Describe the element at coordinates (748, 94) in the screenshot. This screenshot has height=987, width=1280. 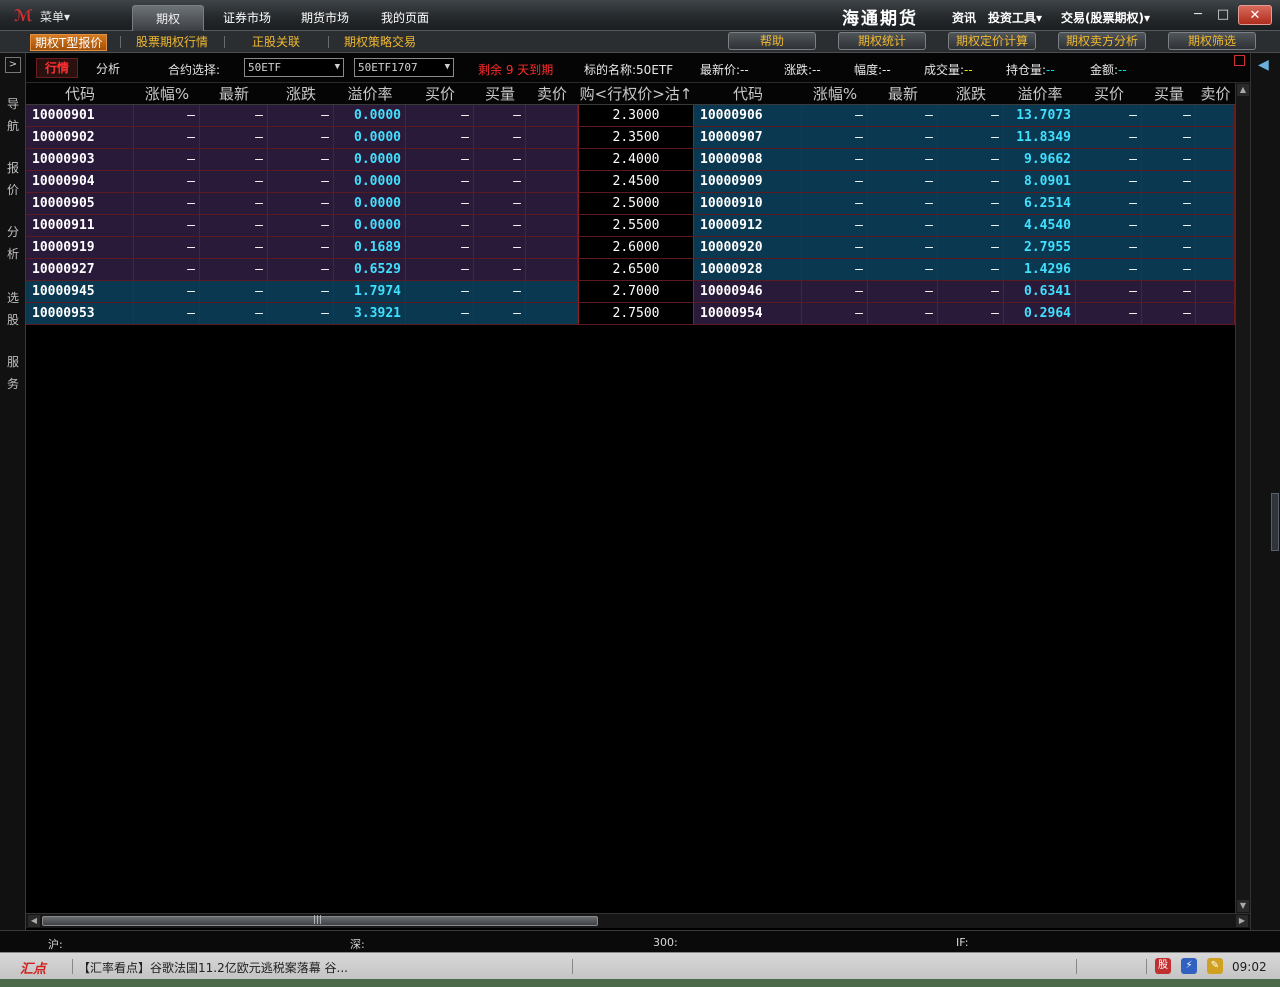
I see `put-column-header: 代码` at that location.